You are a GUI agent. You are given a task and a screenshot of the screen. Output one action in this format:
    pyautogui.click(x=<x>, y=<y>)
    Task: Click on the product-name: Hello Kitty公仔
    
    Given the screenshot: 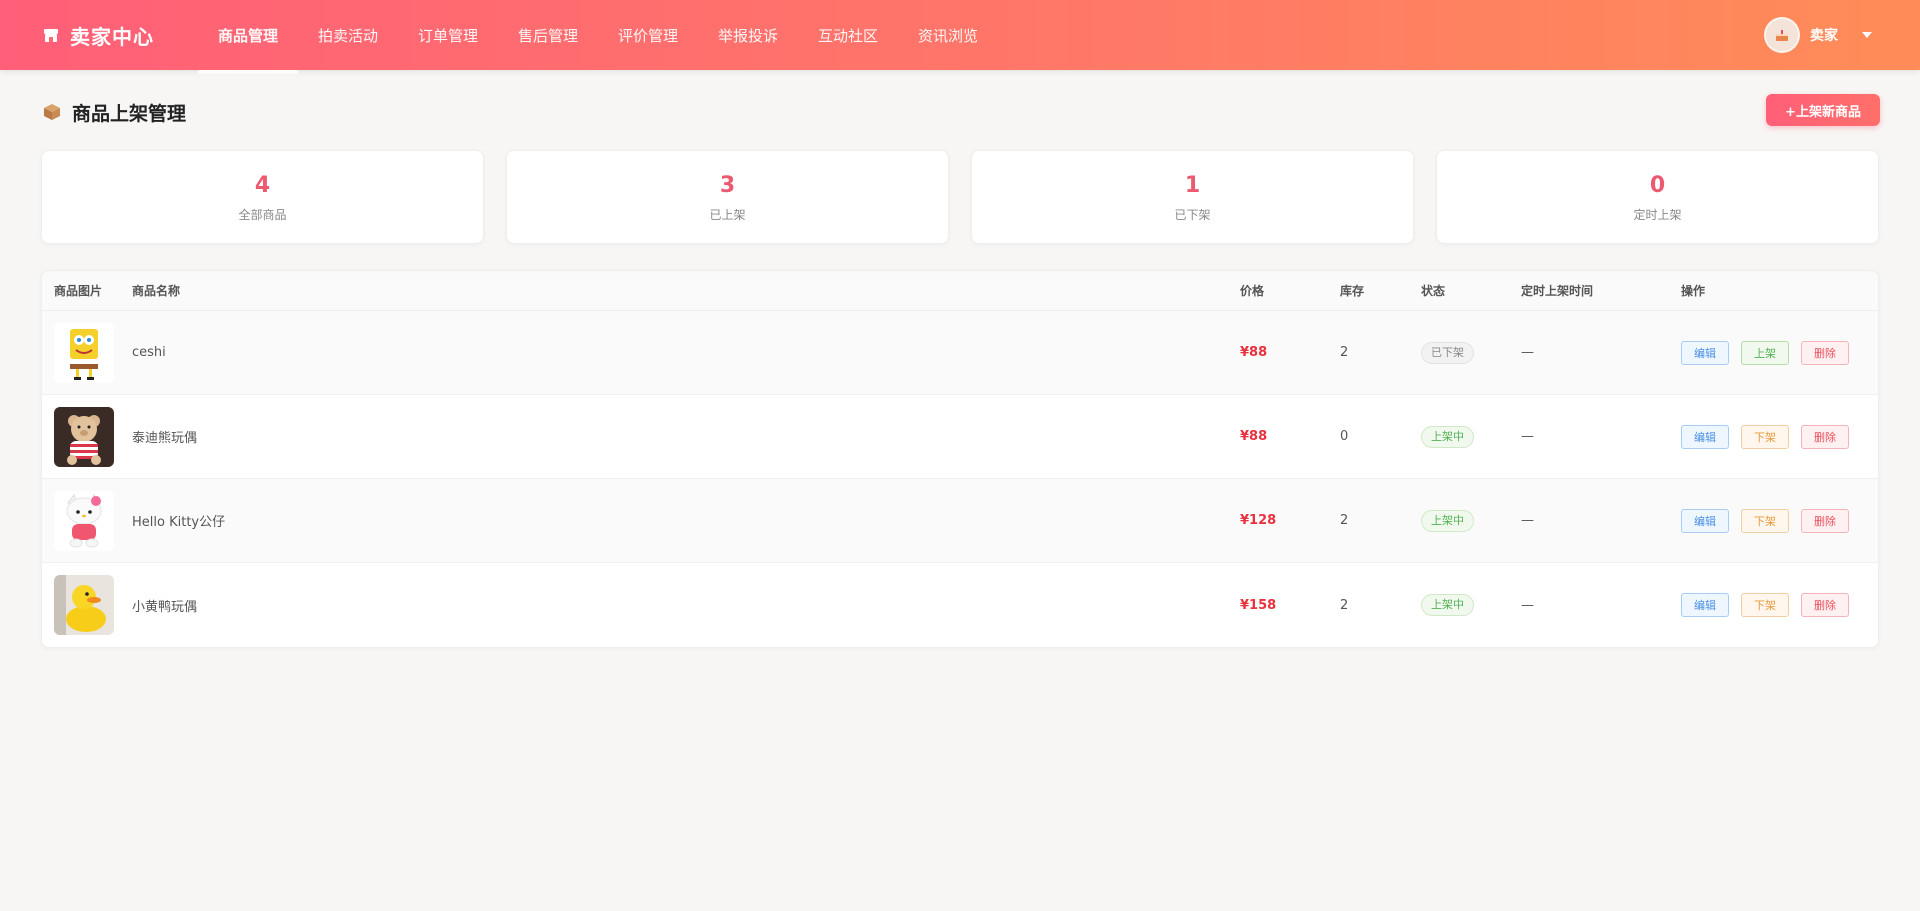 What is the action you would take?
    pyautogui.click(x=179, y=522)
    